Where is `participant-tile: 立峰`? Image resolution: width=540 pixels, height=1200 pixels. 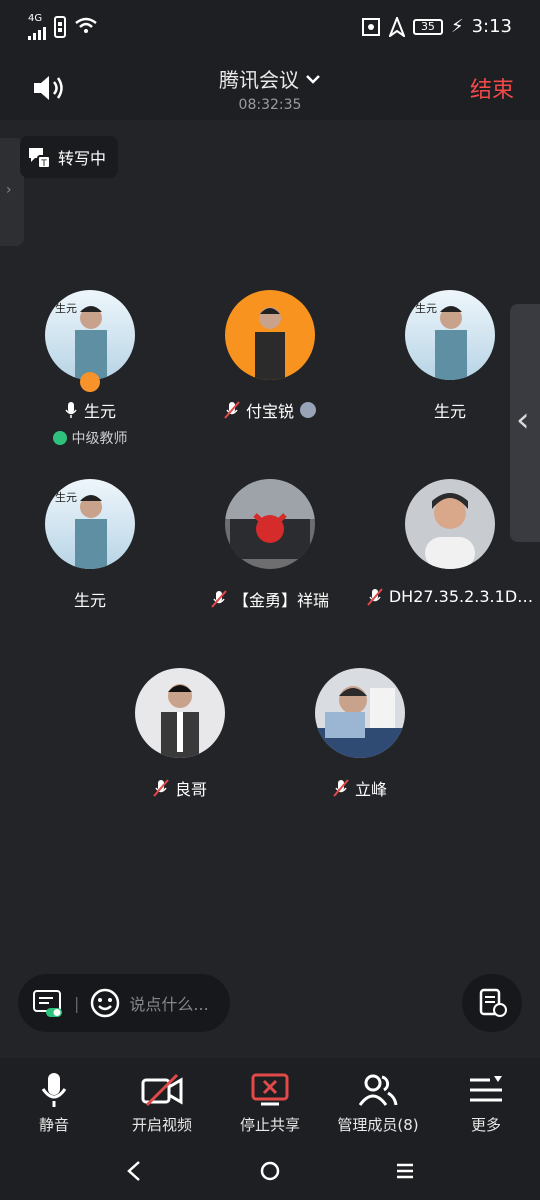
participant-tile: 立峰 is located at coordinates (360, 734).